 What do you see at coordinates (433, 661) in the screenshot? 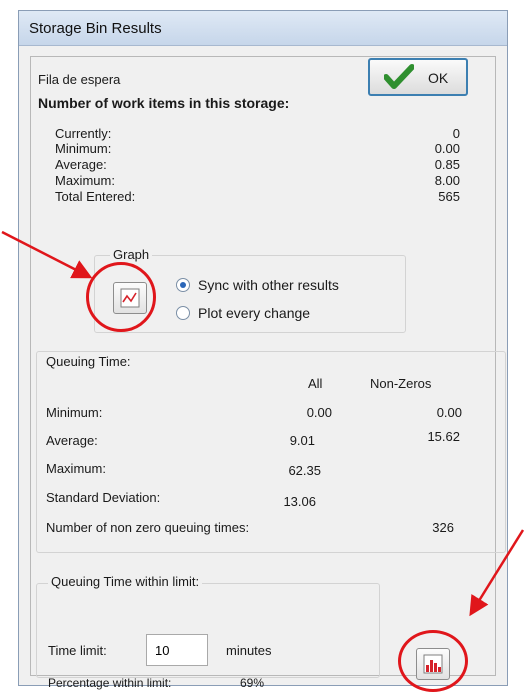
I see `annotation-circle-histogram` at bounding box center [433, 661].